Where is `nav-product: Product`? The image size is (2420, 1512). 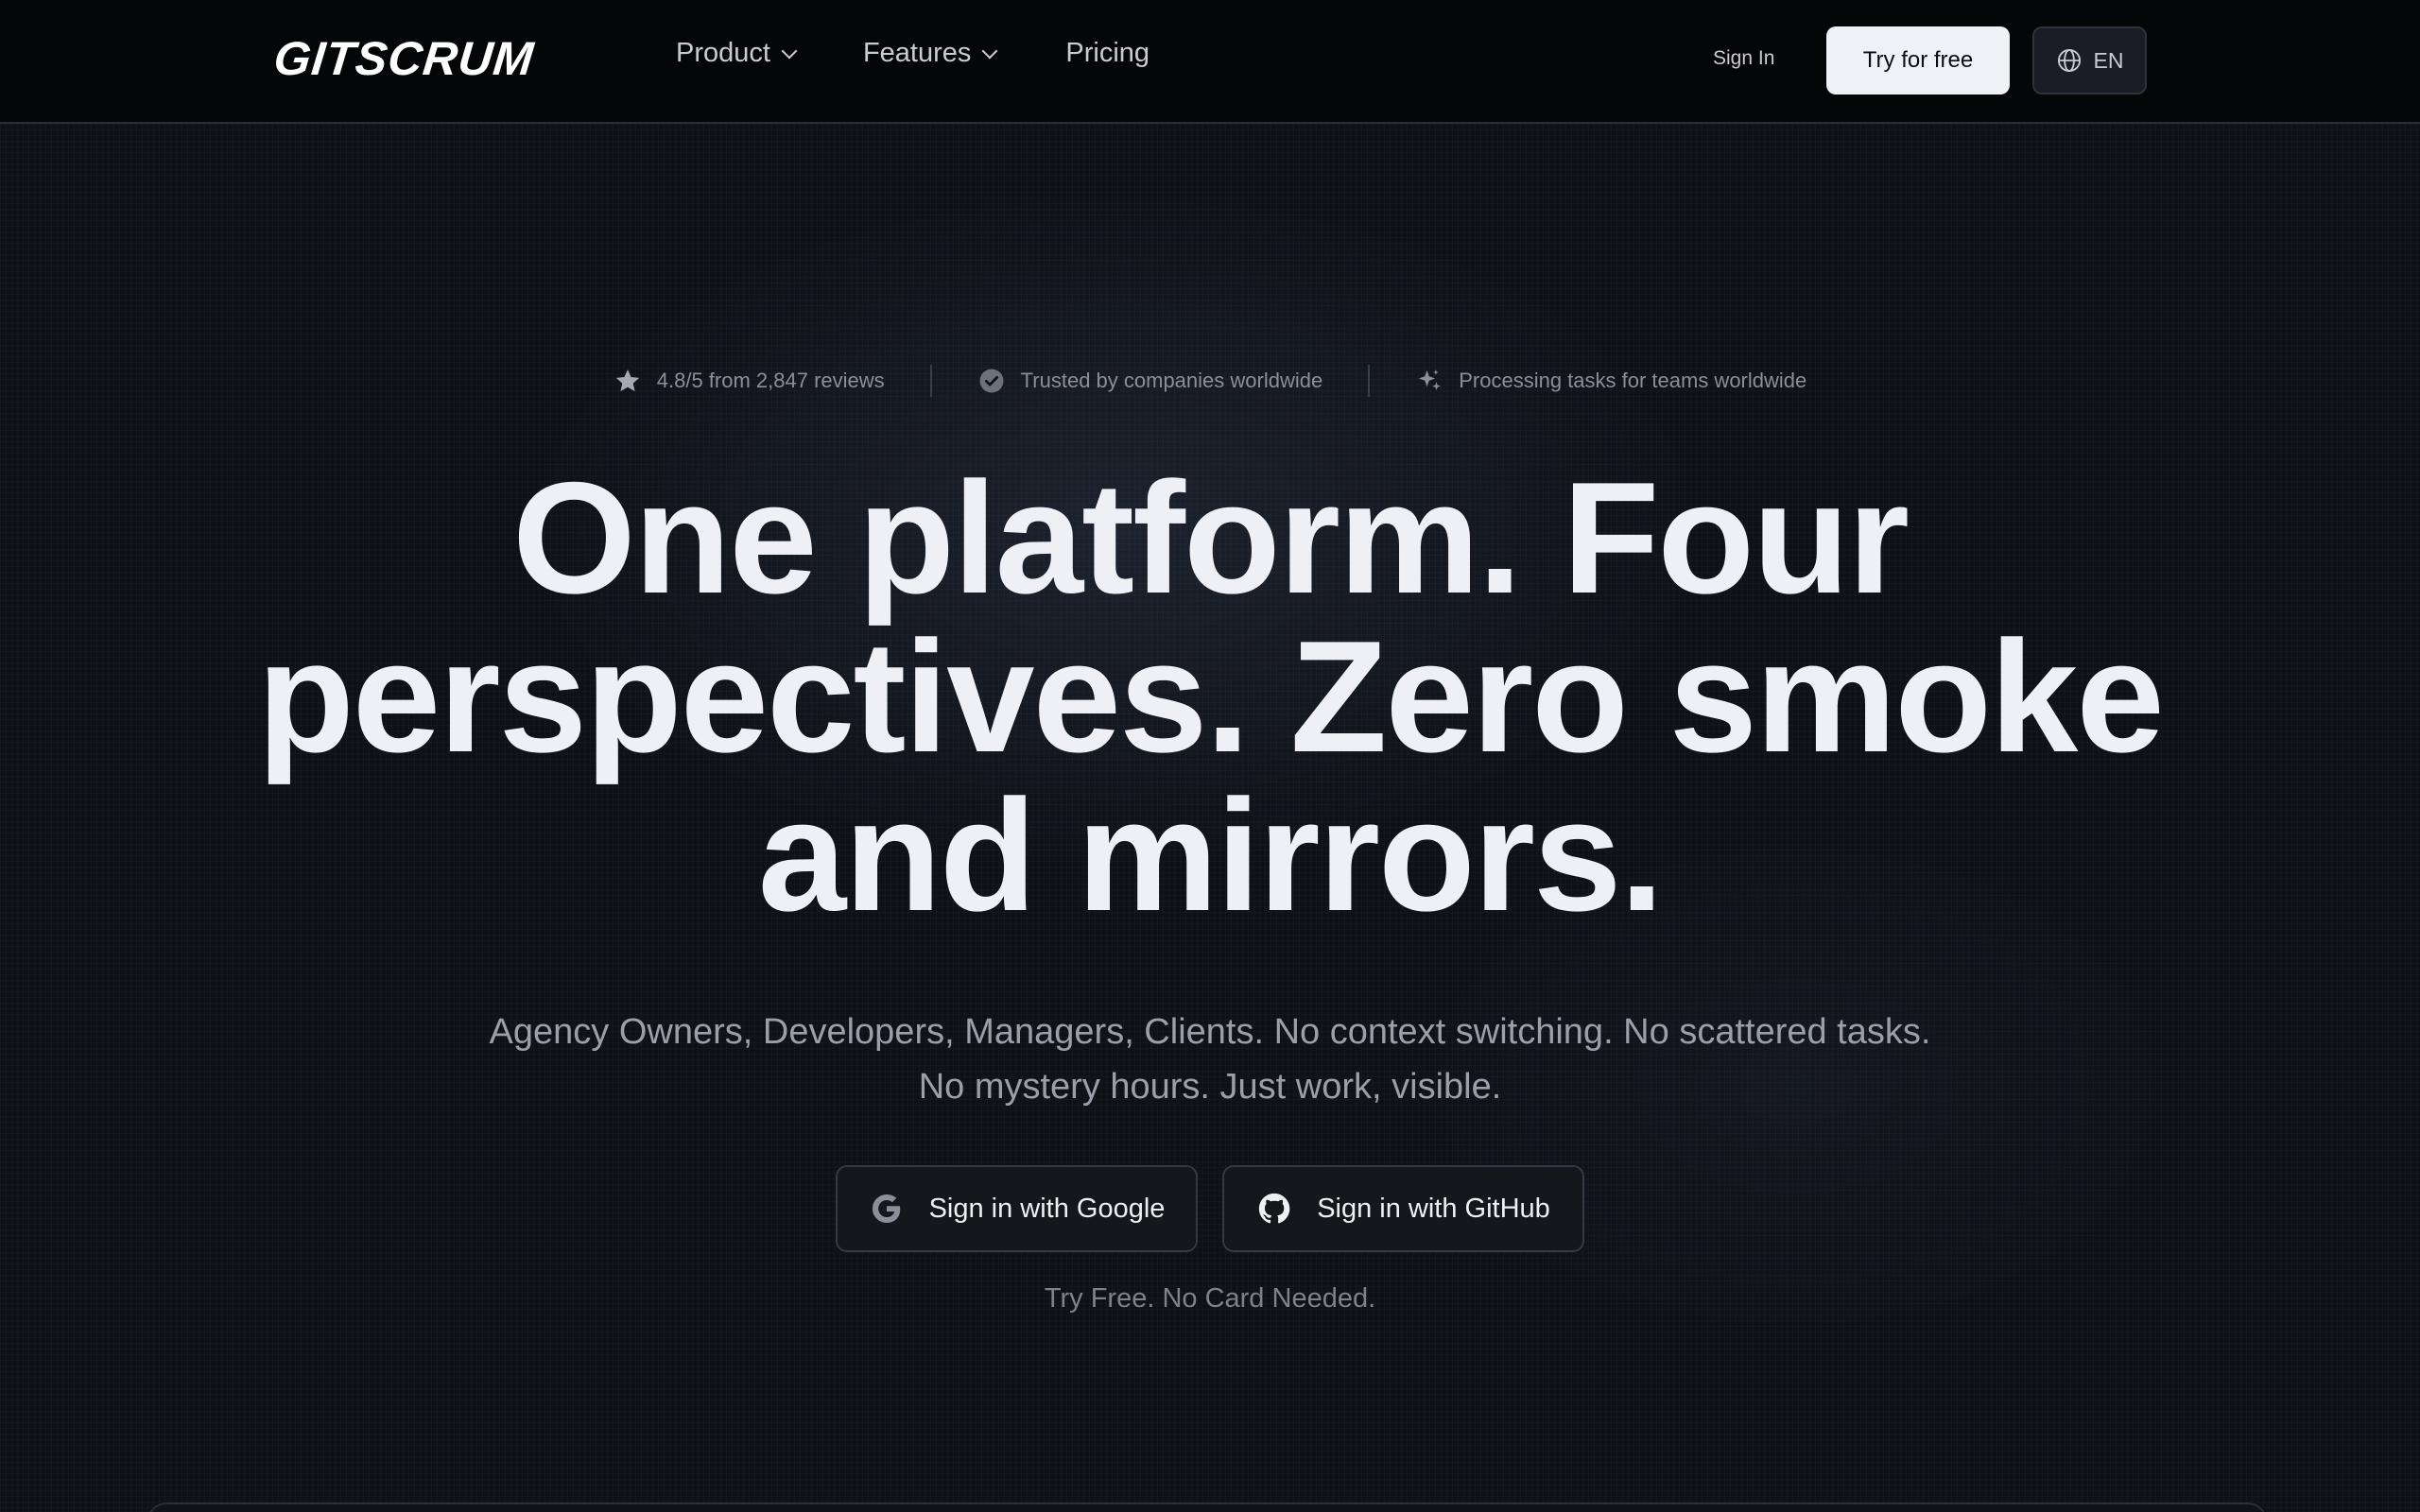
nav-product: Product is located at coordinates (737, 53).